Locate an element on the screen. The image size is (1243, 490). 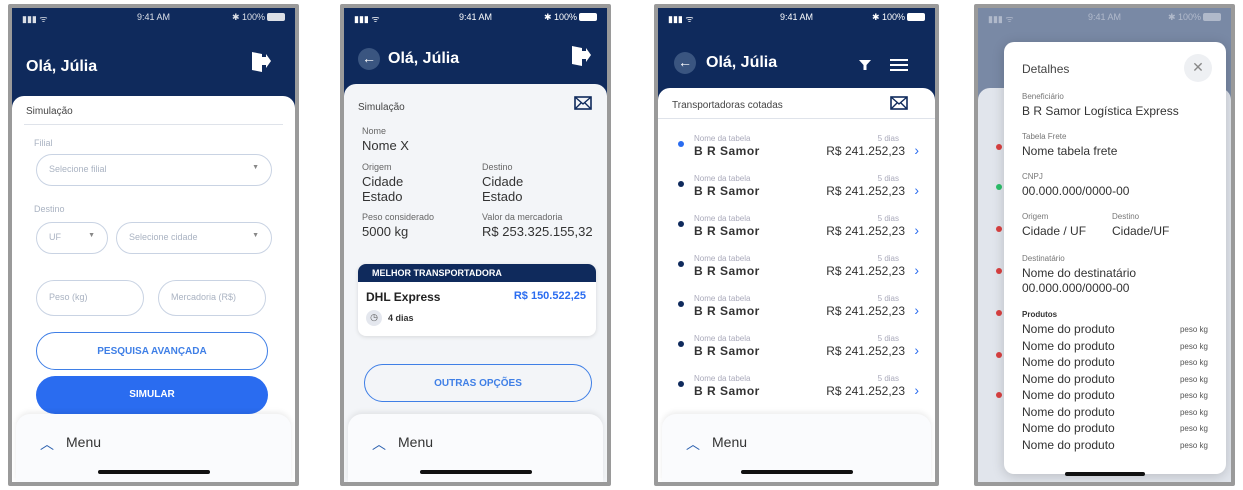
origem-city: Cidade is located at coordinates (383, 181).